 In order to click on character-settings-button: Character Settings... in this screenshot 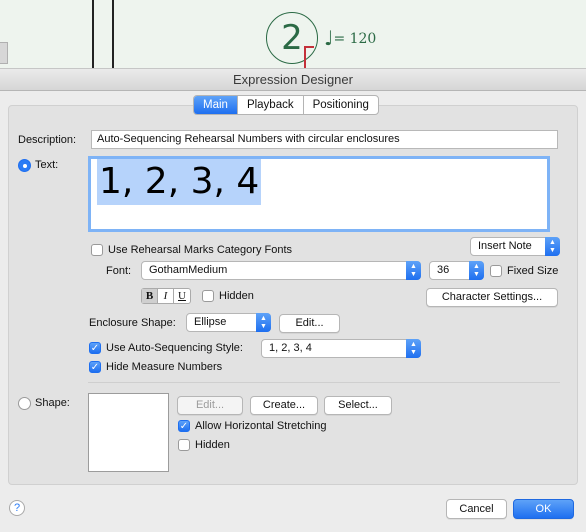, I will do `click(492, 297)`.